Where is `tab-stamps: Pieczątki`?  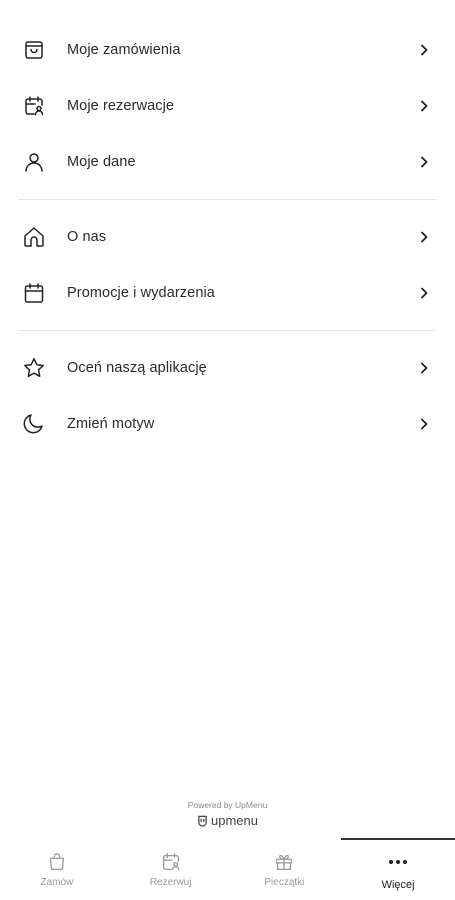
tab-stamps: Pieczątki is located at coordinates (285, 869).